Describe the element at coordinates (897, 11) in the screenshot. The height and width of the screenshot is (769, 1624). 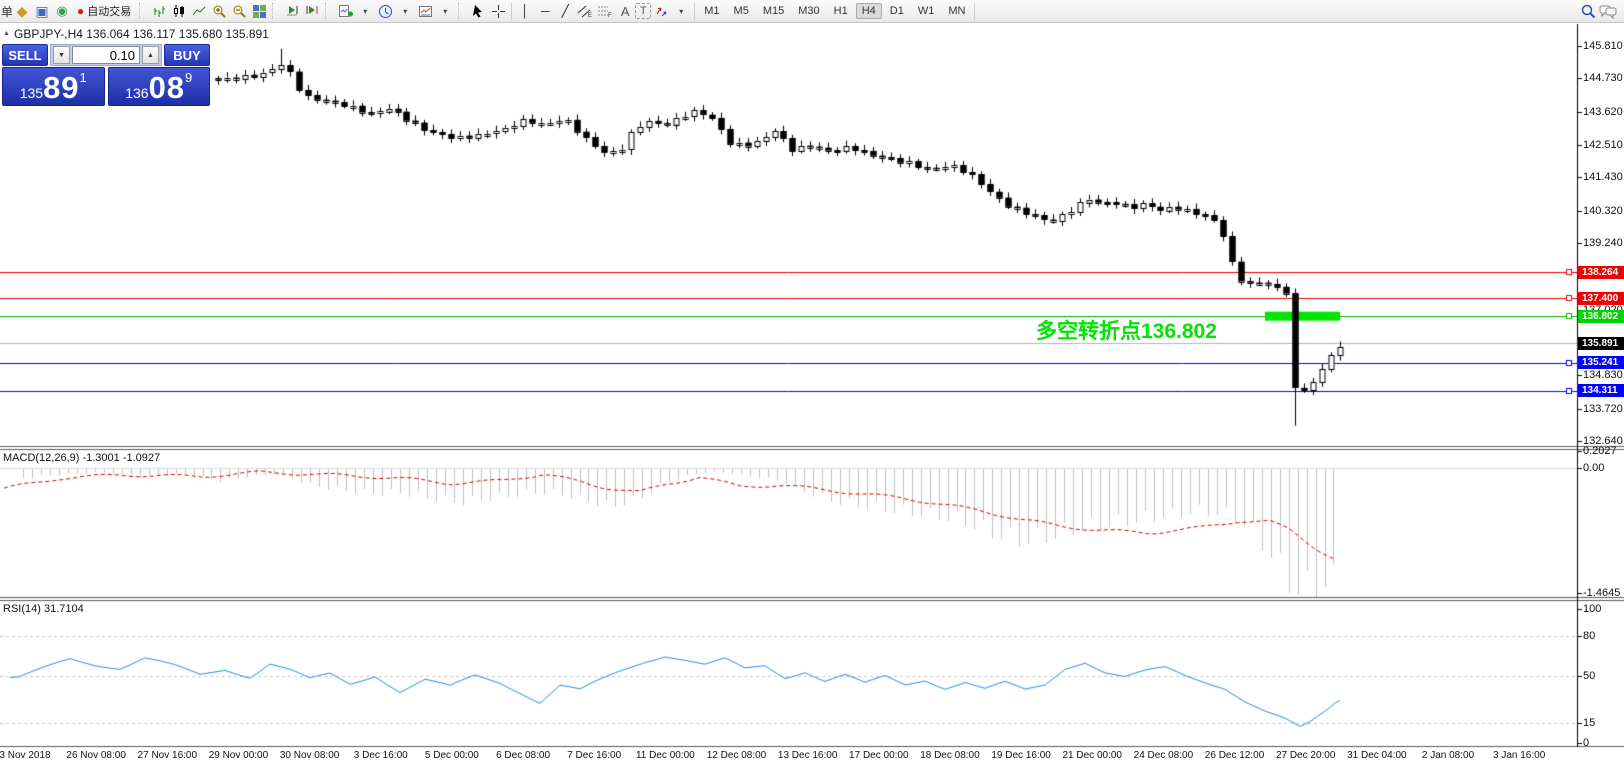
I see `timeframe-button-D1: D1` at that location.